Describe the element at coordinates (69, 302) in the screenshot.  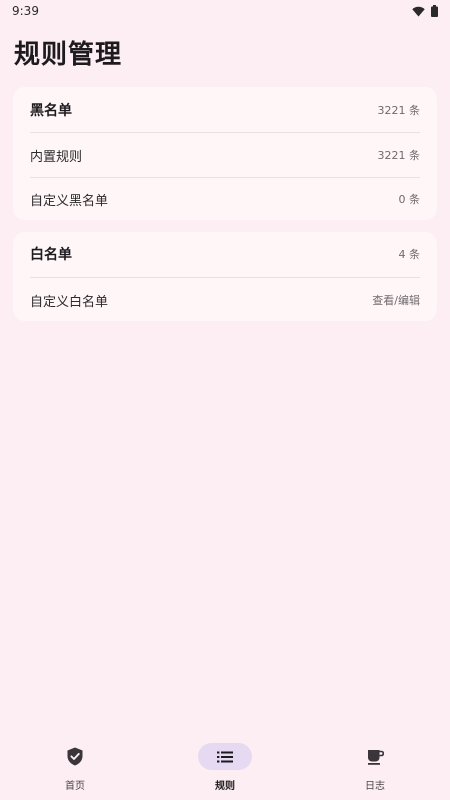
I see `custom-whitelist-label: 自定义白名单` at that location.